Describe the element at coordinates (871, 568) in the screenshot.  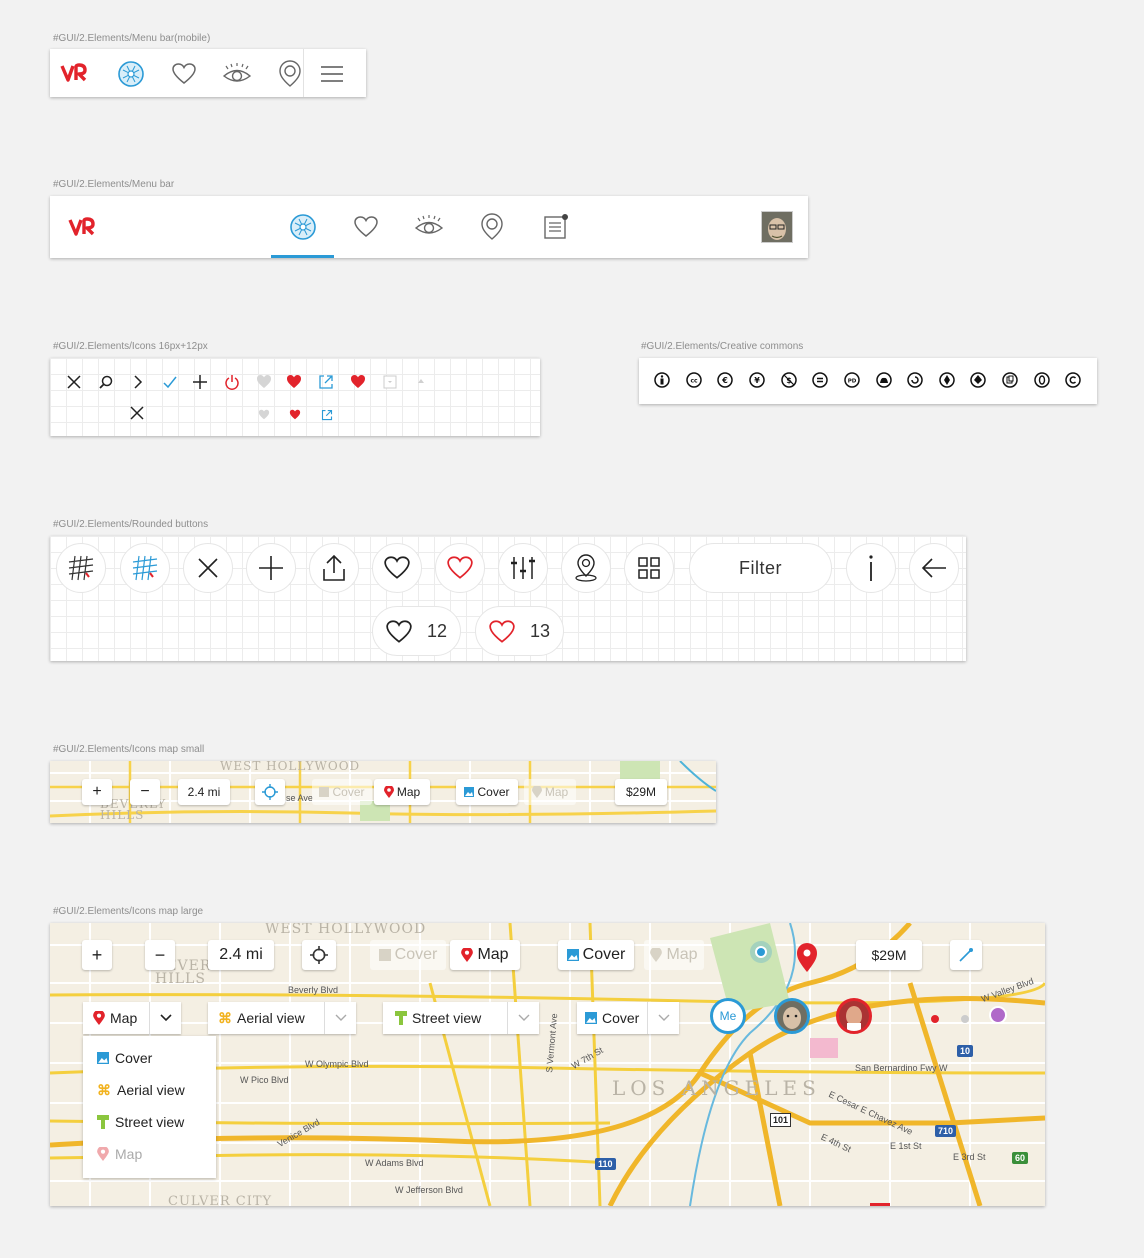
I see `info-button` at that location.